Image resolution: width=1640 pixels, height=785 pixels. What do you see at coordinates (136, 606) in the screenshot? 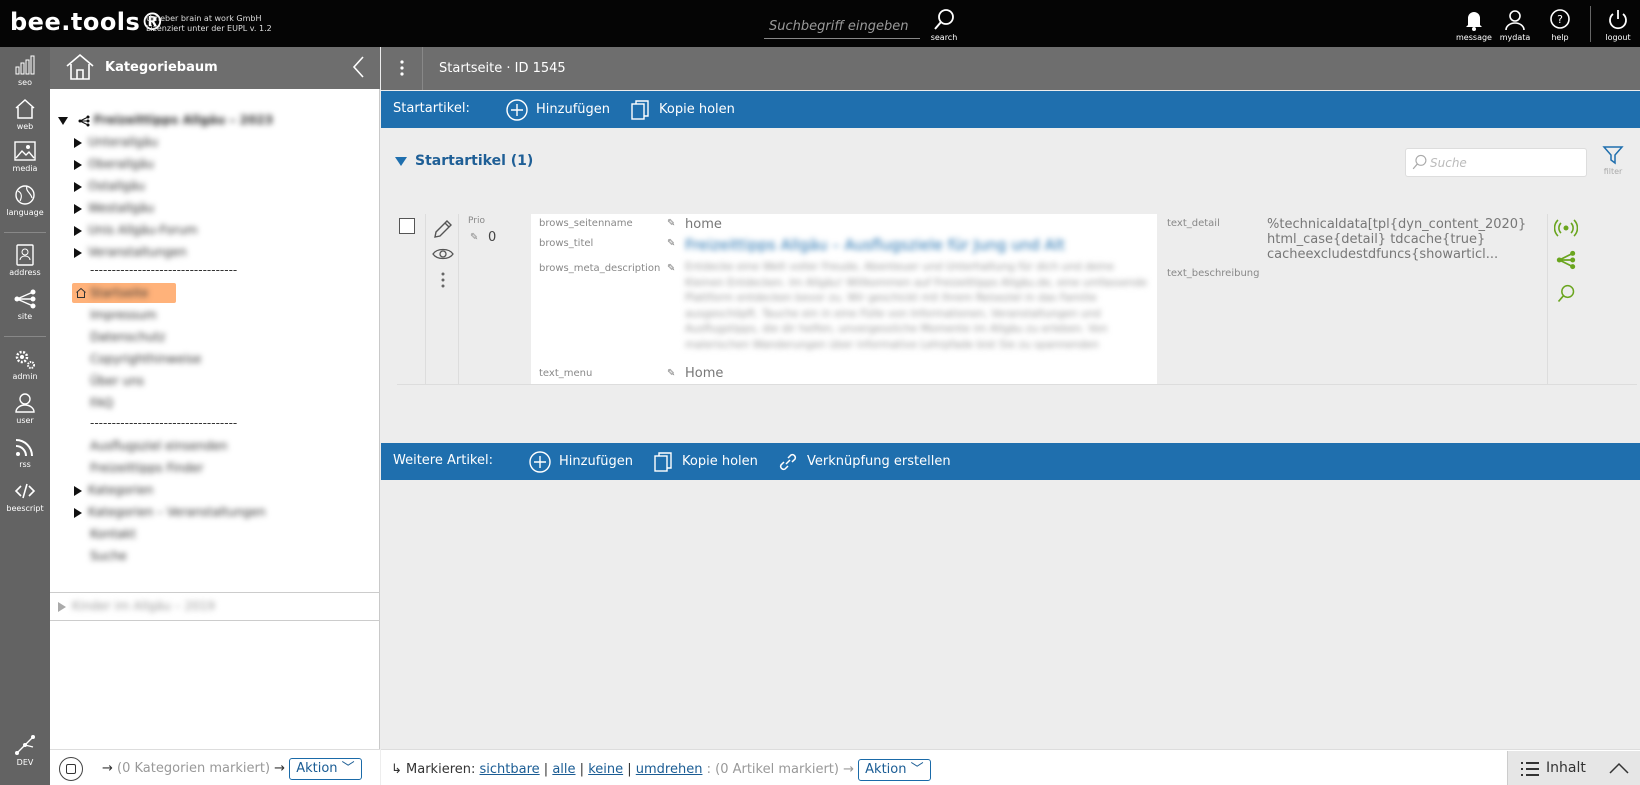
I see `tree-root-2: Kinder im Allgäu – 2019` at bounding box center [136, 606].